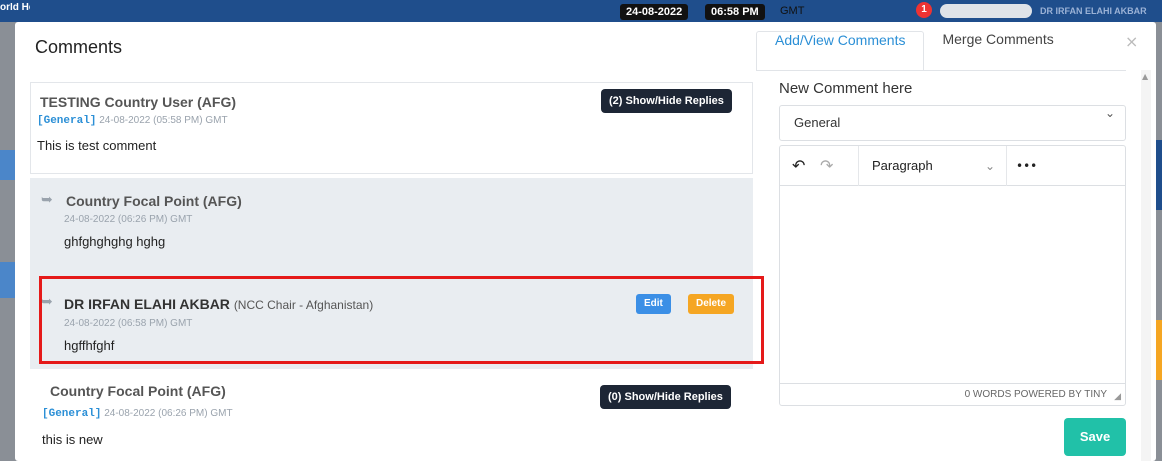  I want to click on scrollbar, so click(1146, 265).